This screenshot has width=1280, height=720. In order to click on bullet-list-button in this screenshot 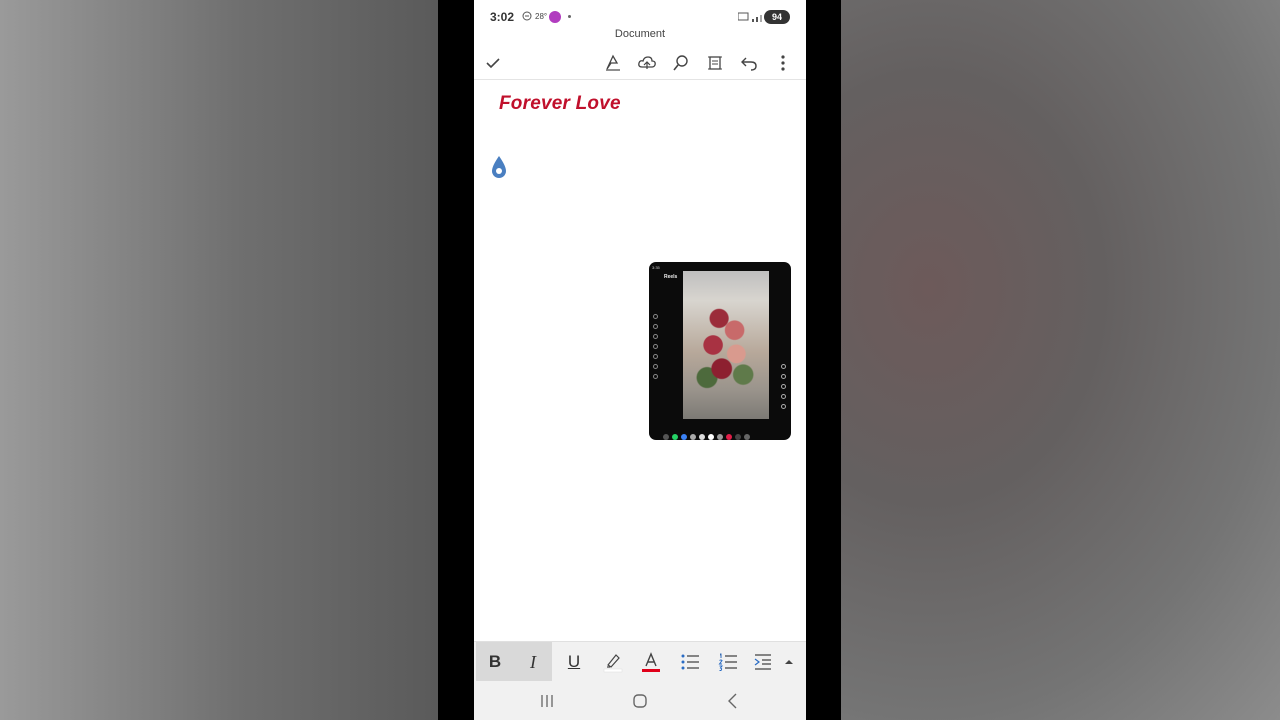, I will do `click(690, 662)`.